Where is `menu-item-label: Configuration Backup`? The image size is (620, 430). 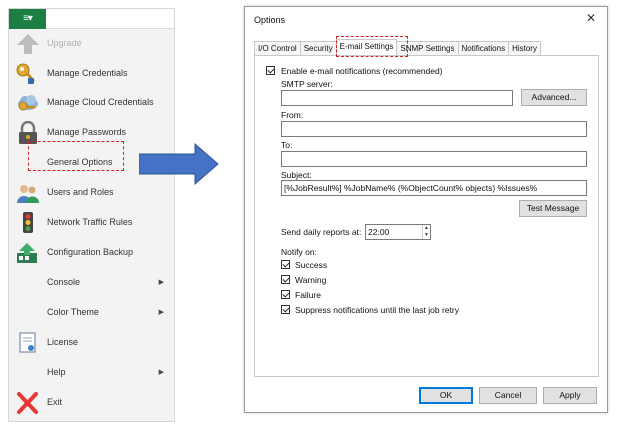
menu-item-label: Configuration Backup is located at coordinates (90, 252).